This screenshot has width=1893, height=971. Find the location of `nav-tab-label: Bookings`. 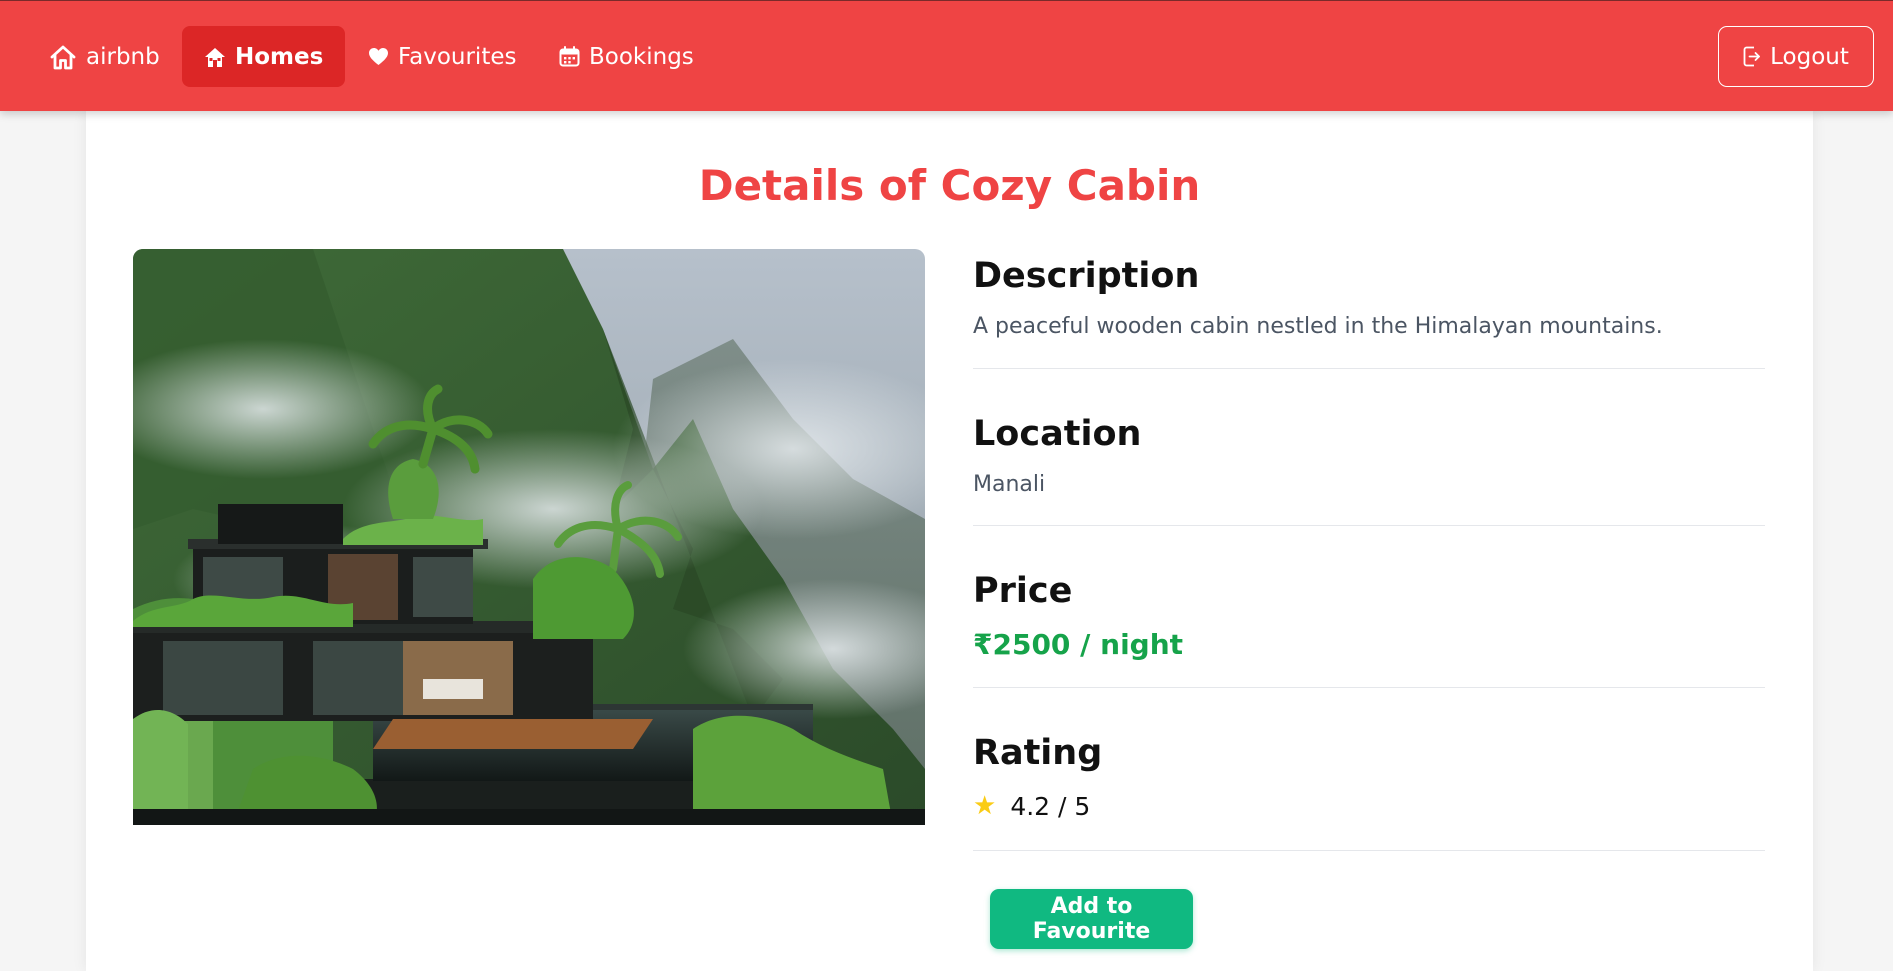

nav-tab-label: Bookings is located at coordinates (641, 56).